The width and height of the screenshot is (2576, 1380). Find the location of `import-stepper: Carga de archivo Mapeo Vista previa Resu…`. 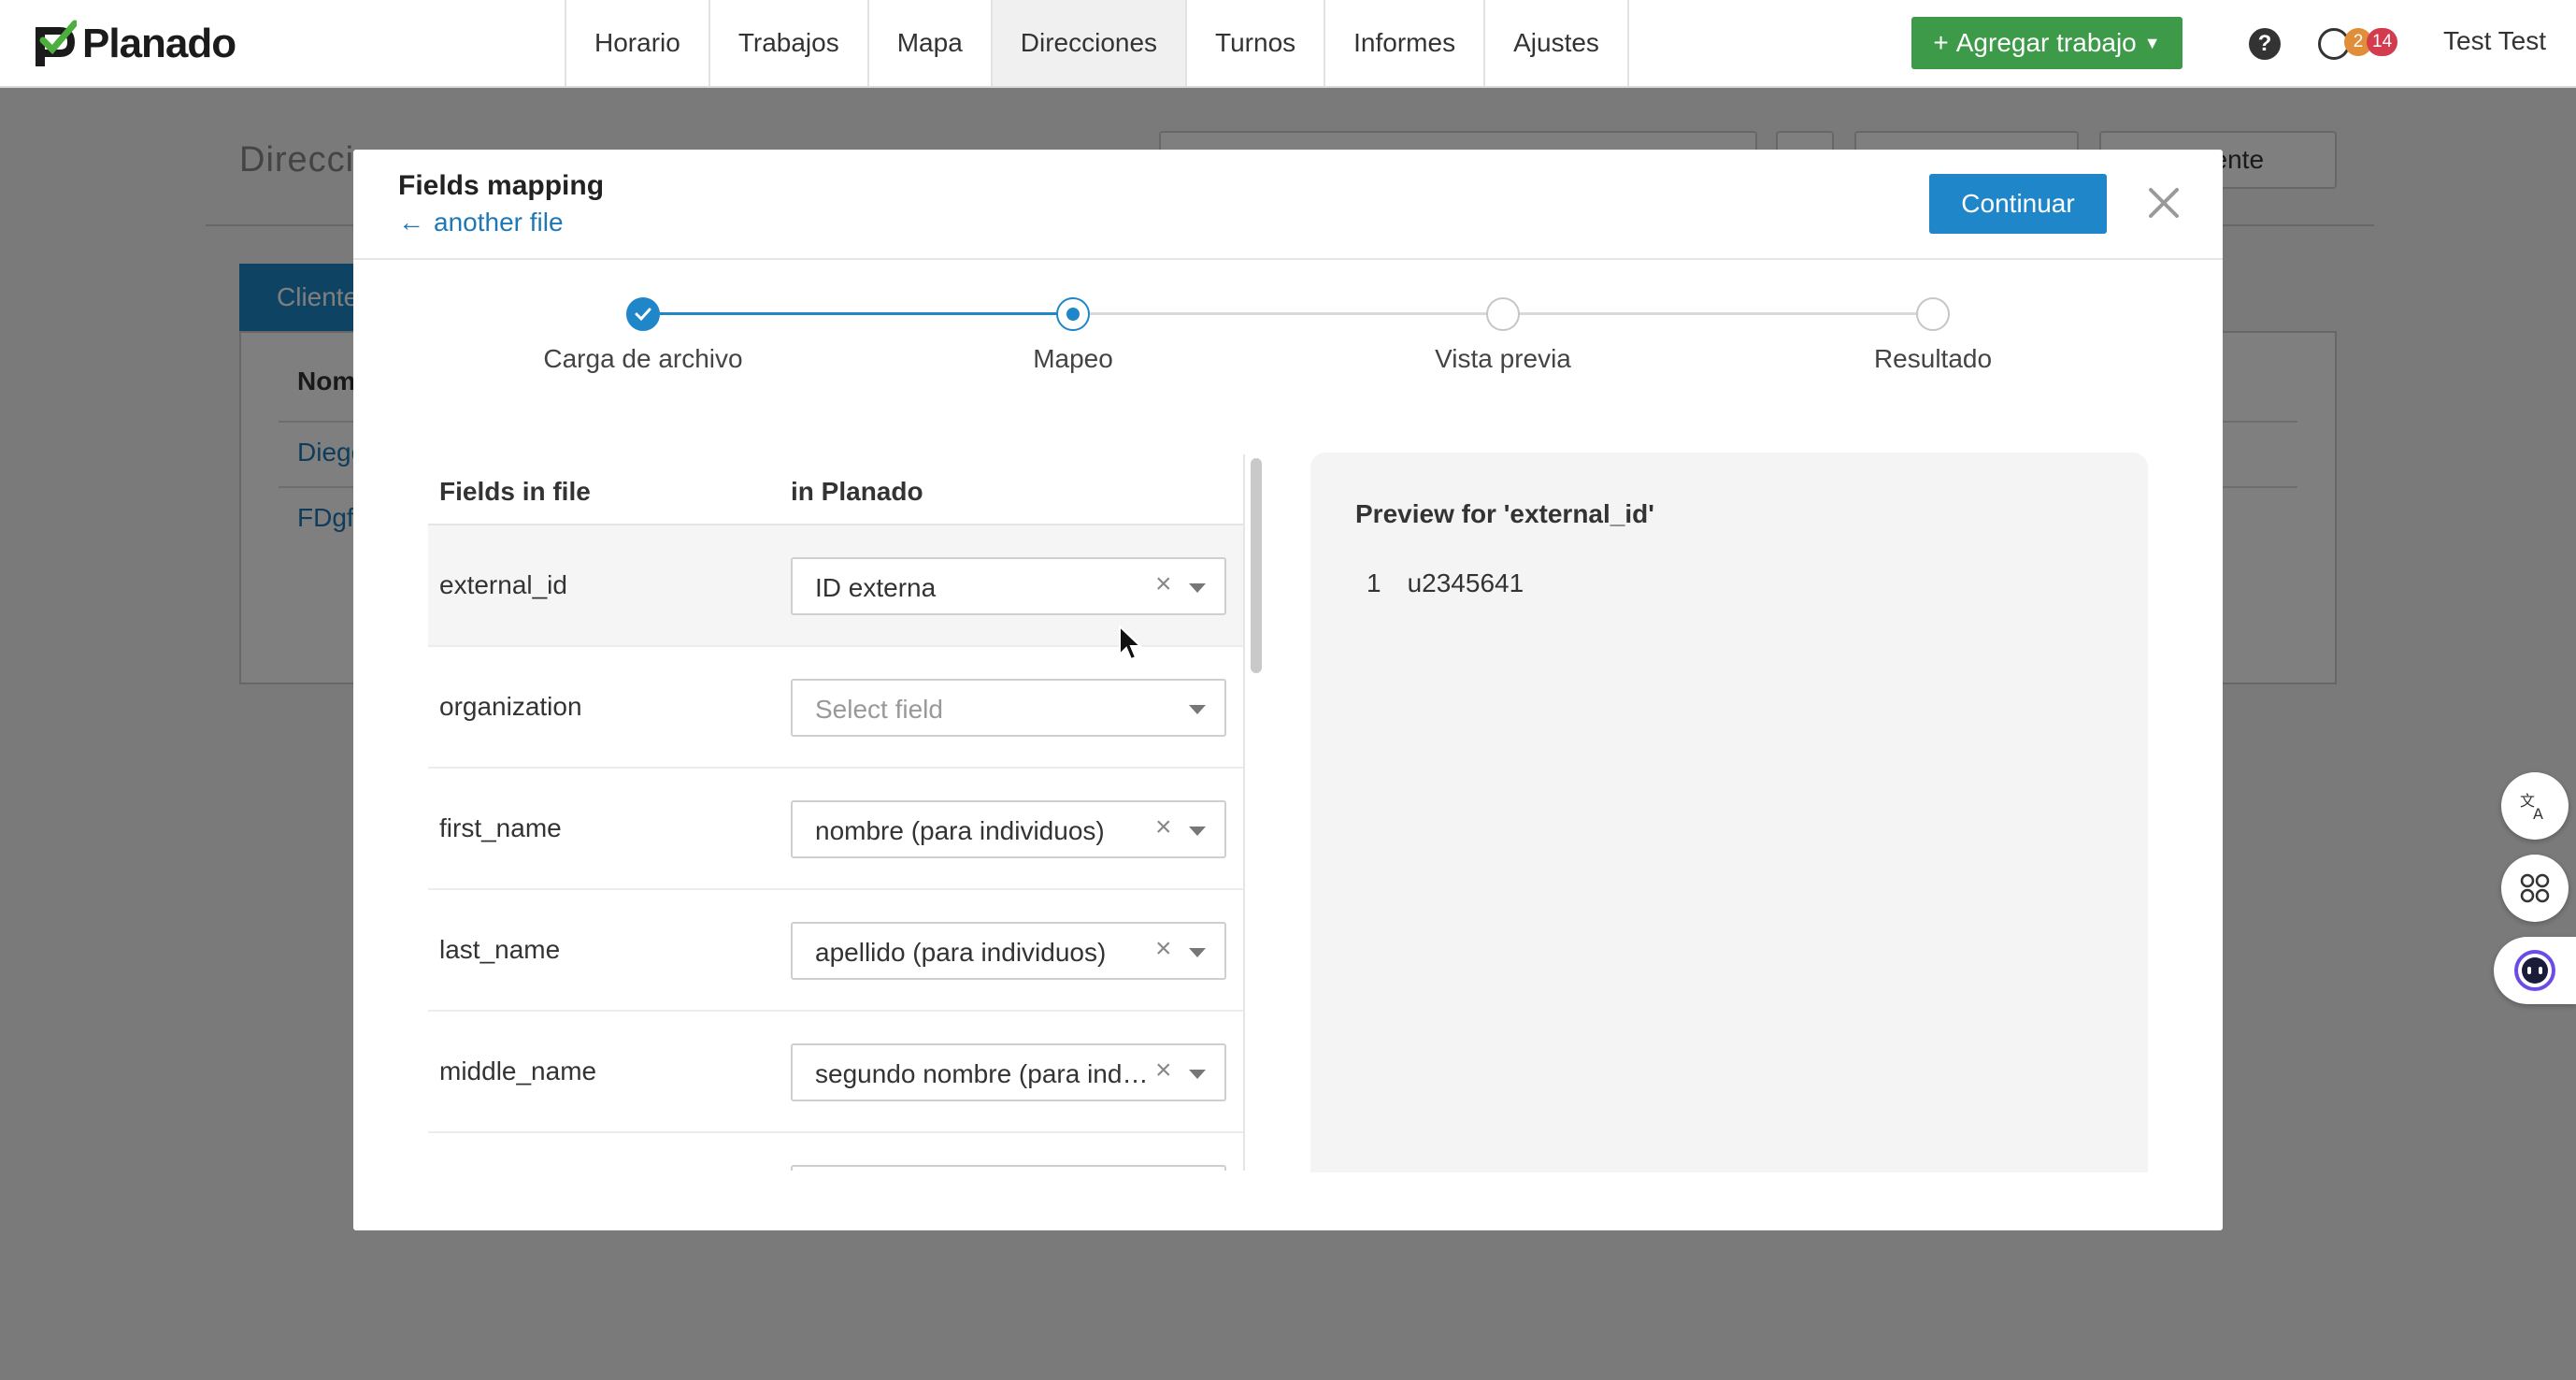

import-stepper: Carga de archivo Mapeo Vista previa Resu… is located at coordinates (1288, 325).